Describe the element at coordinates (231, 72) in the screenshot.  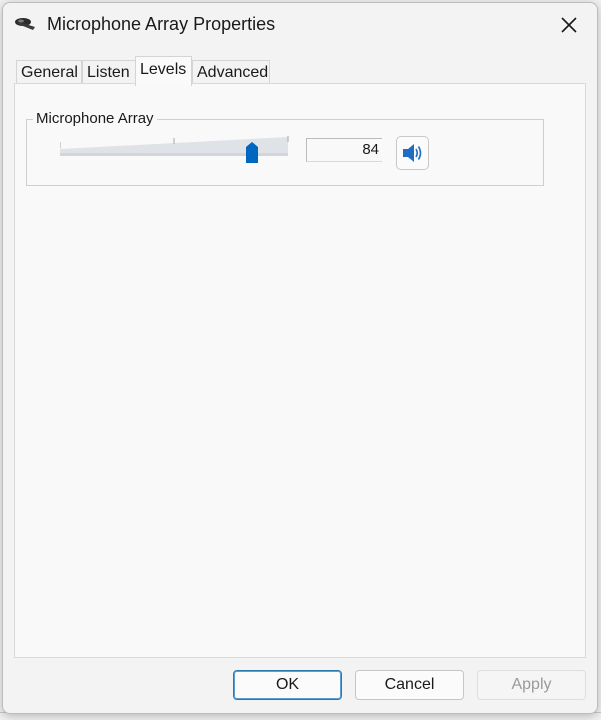
I see `tab-advanced: Advanced` at that location.